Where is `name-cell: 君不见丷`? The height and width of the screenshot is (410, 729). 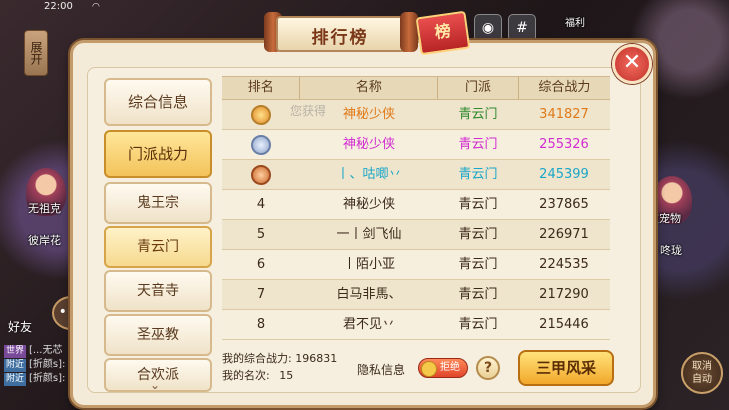 name-cell: 君不见丷 is located at coordinates (368, 324).